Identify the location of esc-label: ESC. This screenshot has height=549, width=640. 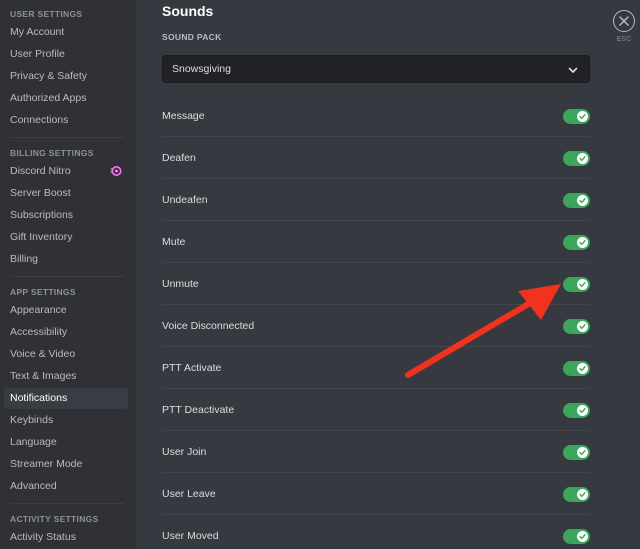
(624, 39).